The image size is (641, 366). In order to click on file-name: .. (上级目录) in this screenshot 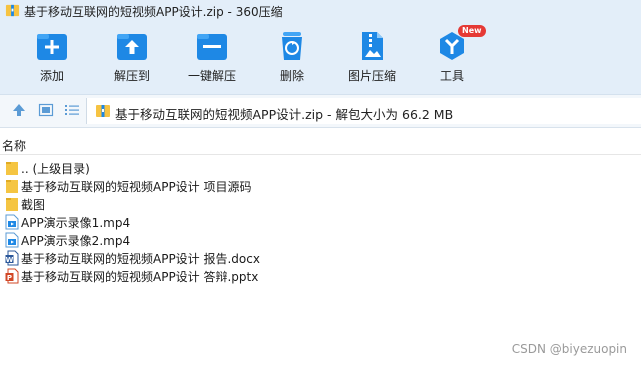, I will do `click(55, 169)`.